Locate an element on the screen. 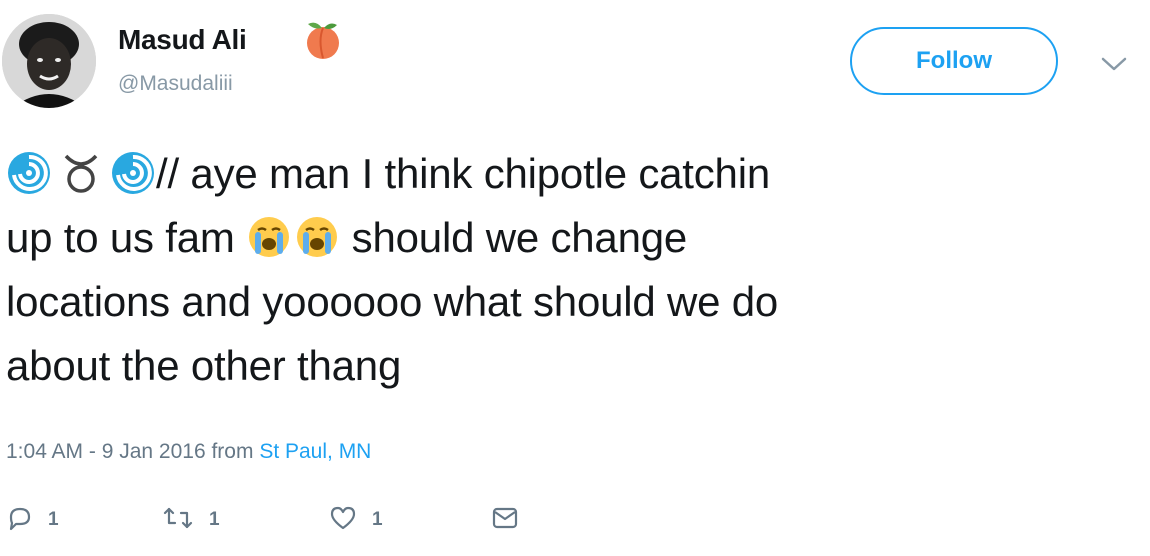 This screenshot has height=556, width=1150. tweet-metadata: 1:04 AM - 9 Jan 2016 from St Paul, MN is located at coordinates (188, 452).